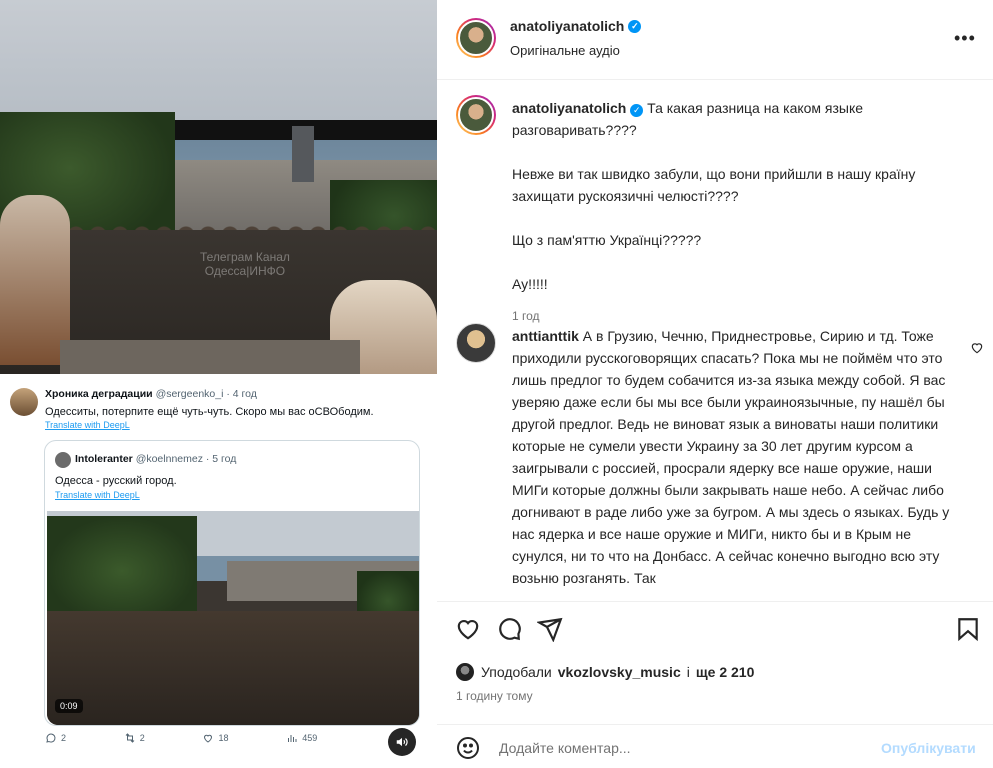  I want to click on heart-icon, so click(208, 738).